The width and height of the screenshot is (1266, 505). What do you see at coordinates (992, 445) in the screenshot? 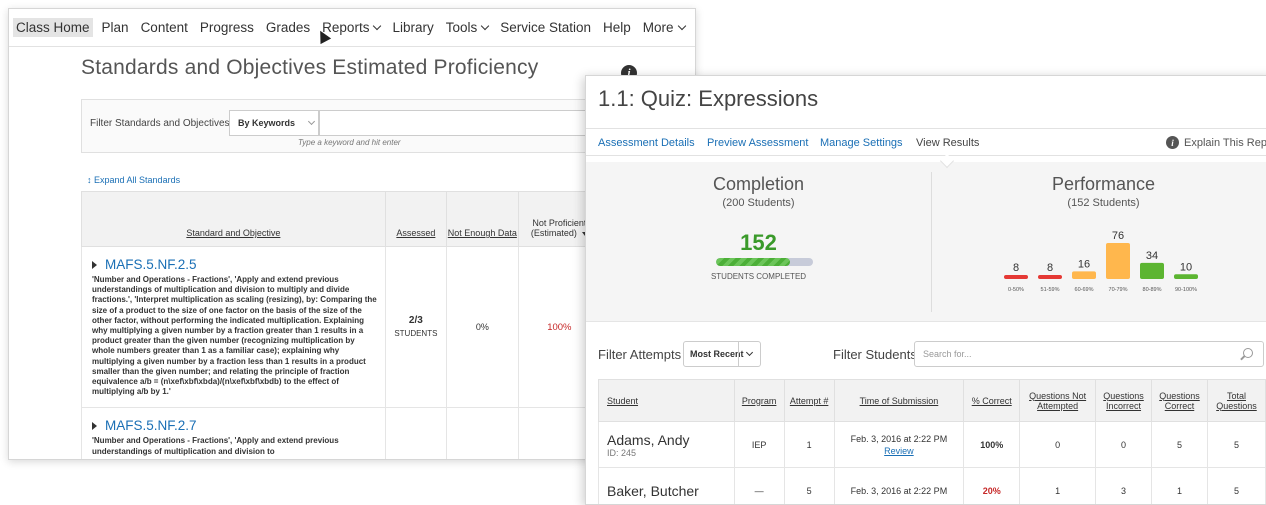
I see `percent-correct-cell: 100%` at bounding box center [992, 445].